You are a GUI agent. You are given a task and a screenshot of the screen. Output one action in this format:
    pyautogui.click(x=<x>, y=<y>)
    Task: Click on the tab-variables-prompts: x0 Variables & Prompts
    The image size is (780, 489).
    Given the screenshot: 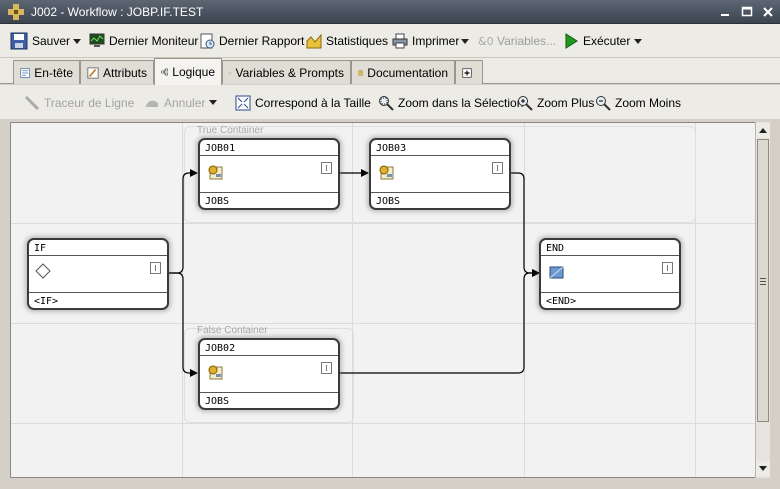 What is the action you would take?
    pyautogui.click(x=286, y=72)
    